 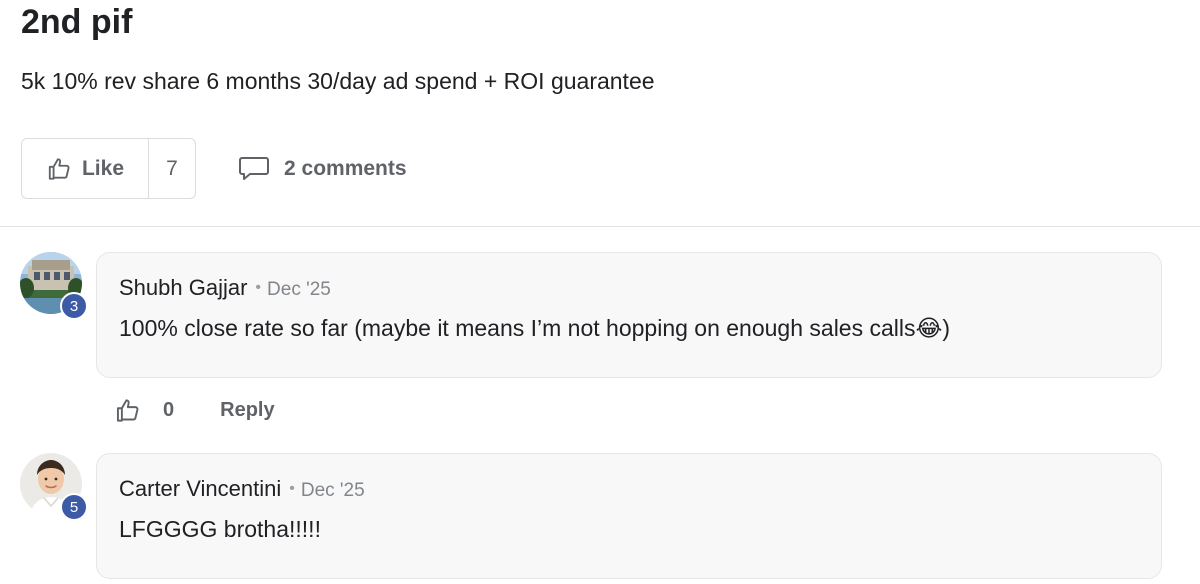 What do you see at coordinates (54, 487) in the screenshot?
I see `comment-avatar: 5` at bounding box center [54, 487].